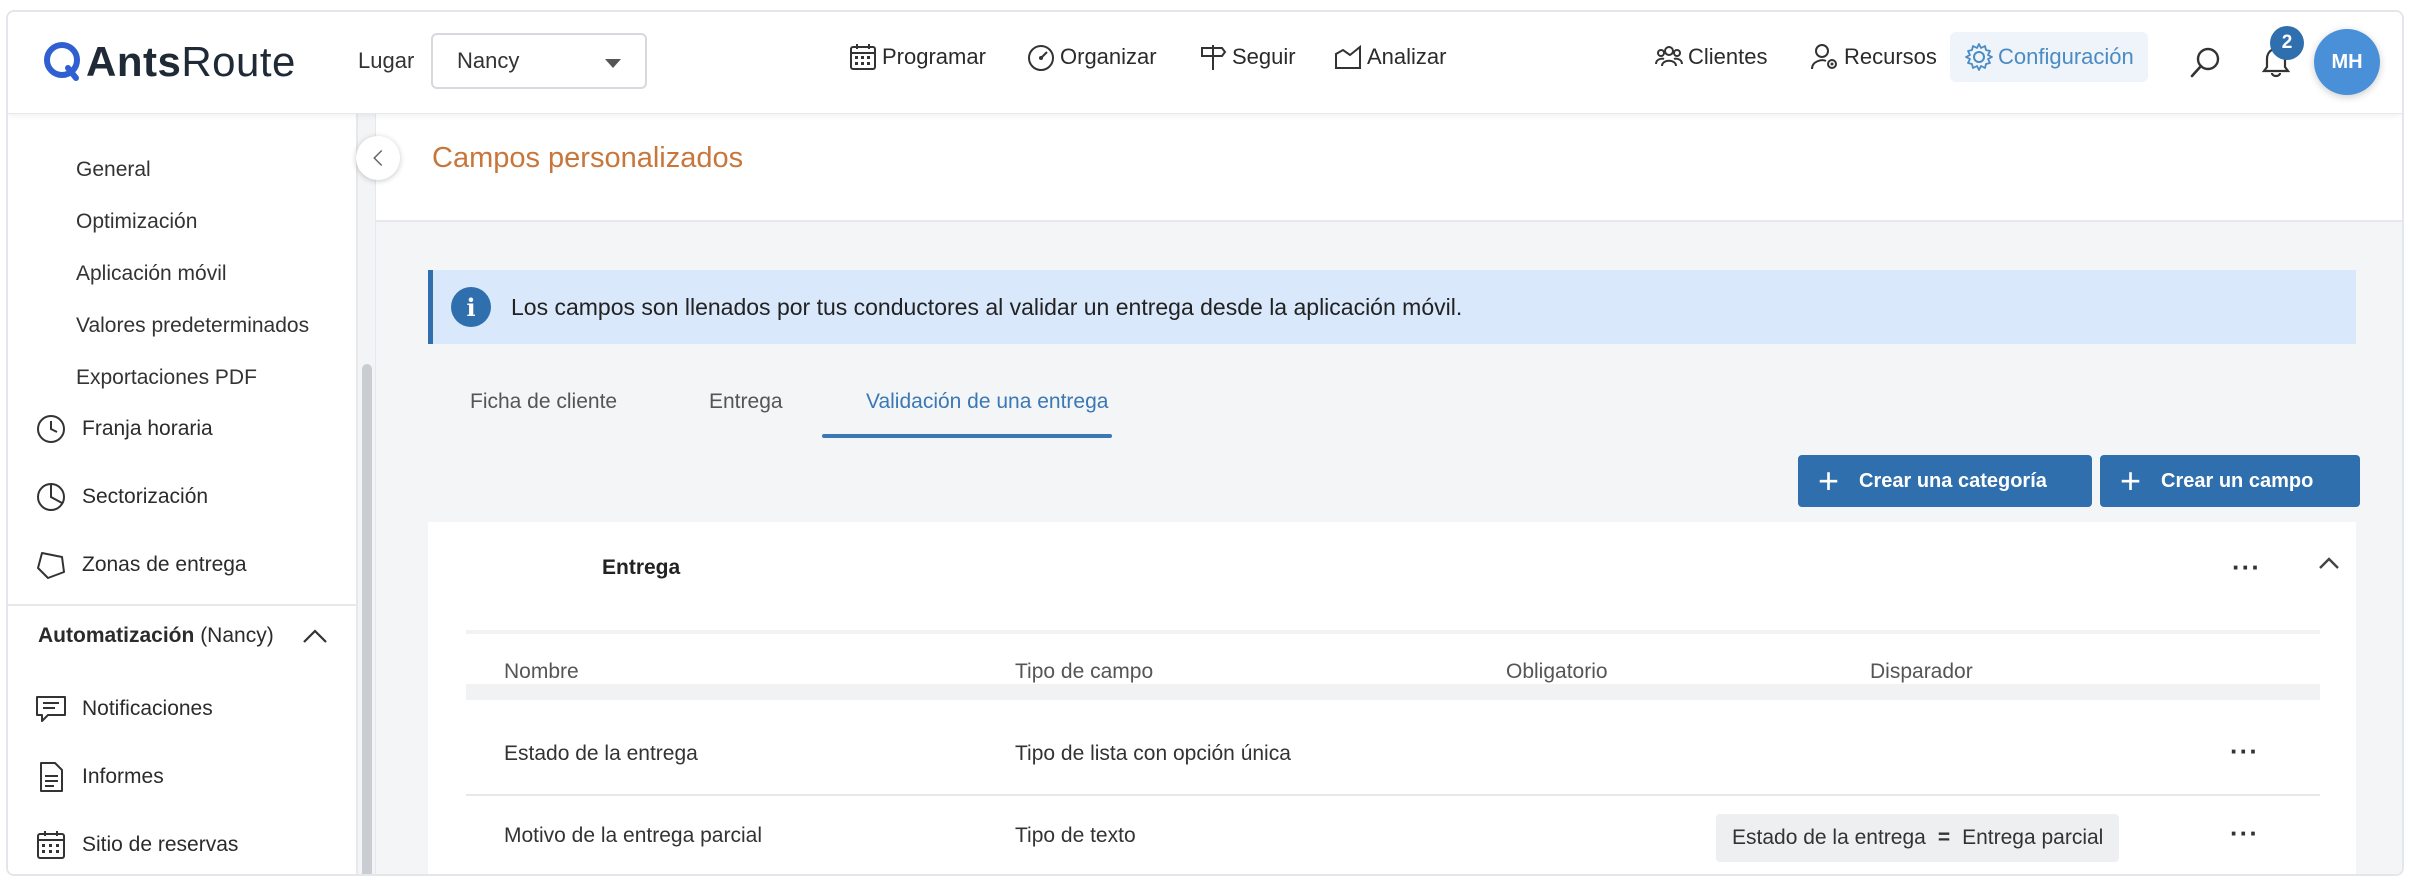 Image resolution: width=2410 pixels, height=886 pixels. I want to click on logo-icon, so click(62, 61).